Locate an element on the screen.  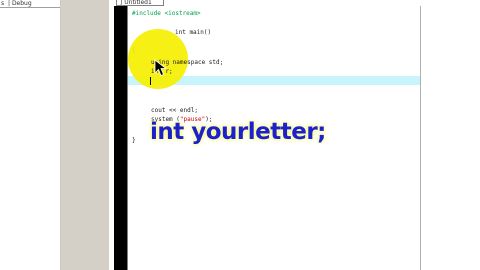
overlay-annotation: int yourletter; is located at coordinates (238, 132).